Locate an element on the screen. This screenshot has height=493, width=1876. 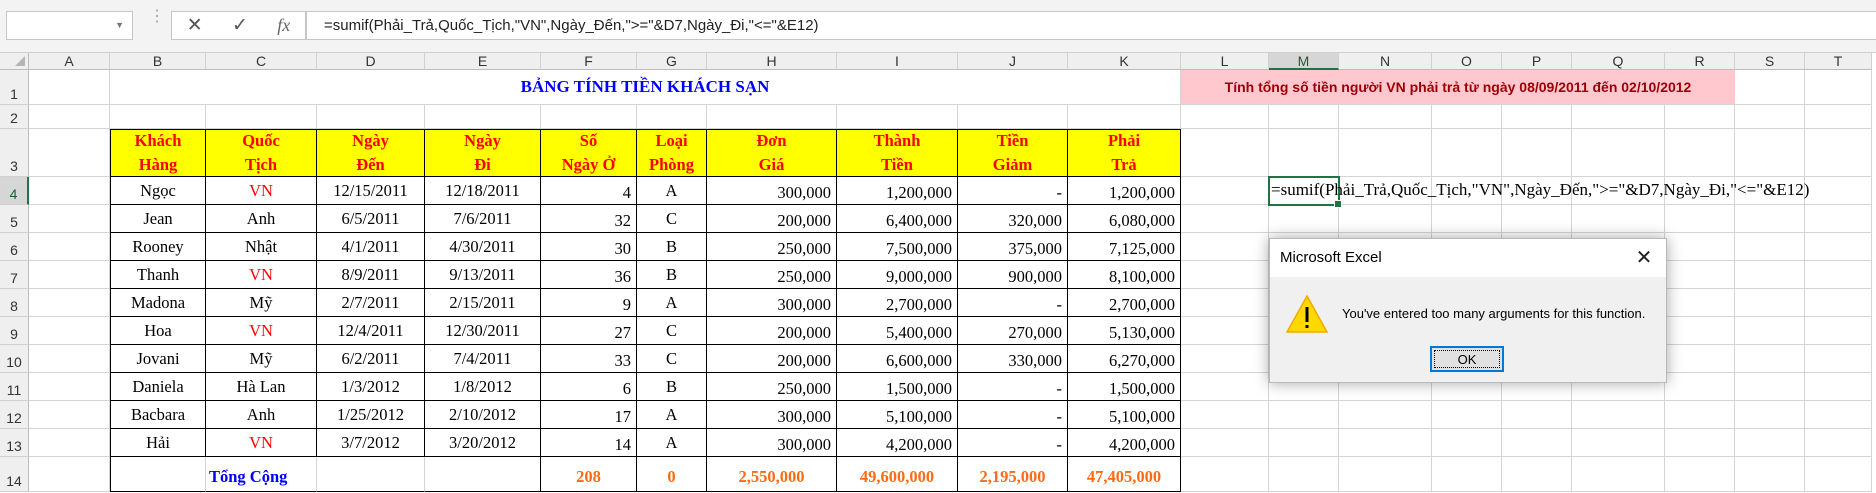
cell-amount: 4,200,000 is located at coordinates (897, 443).